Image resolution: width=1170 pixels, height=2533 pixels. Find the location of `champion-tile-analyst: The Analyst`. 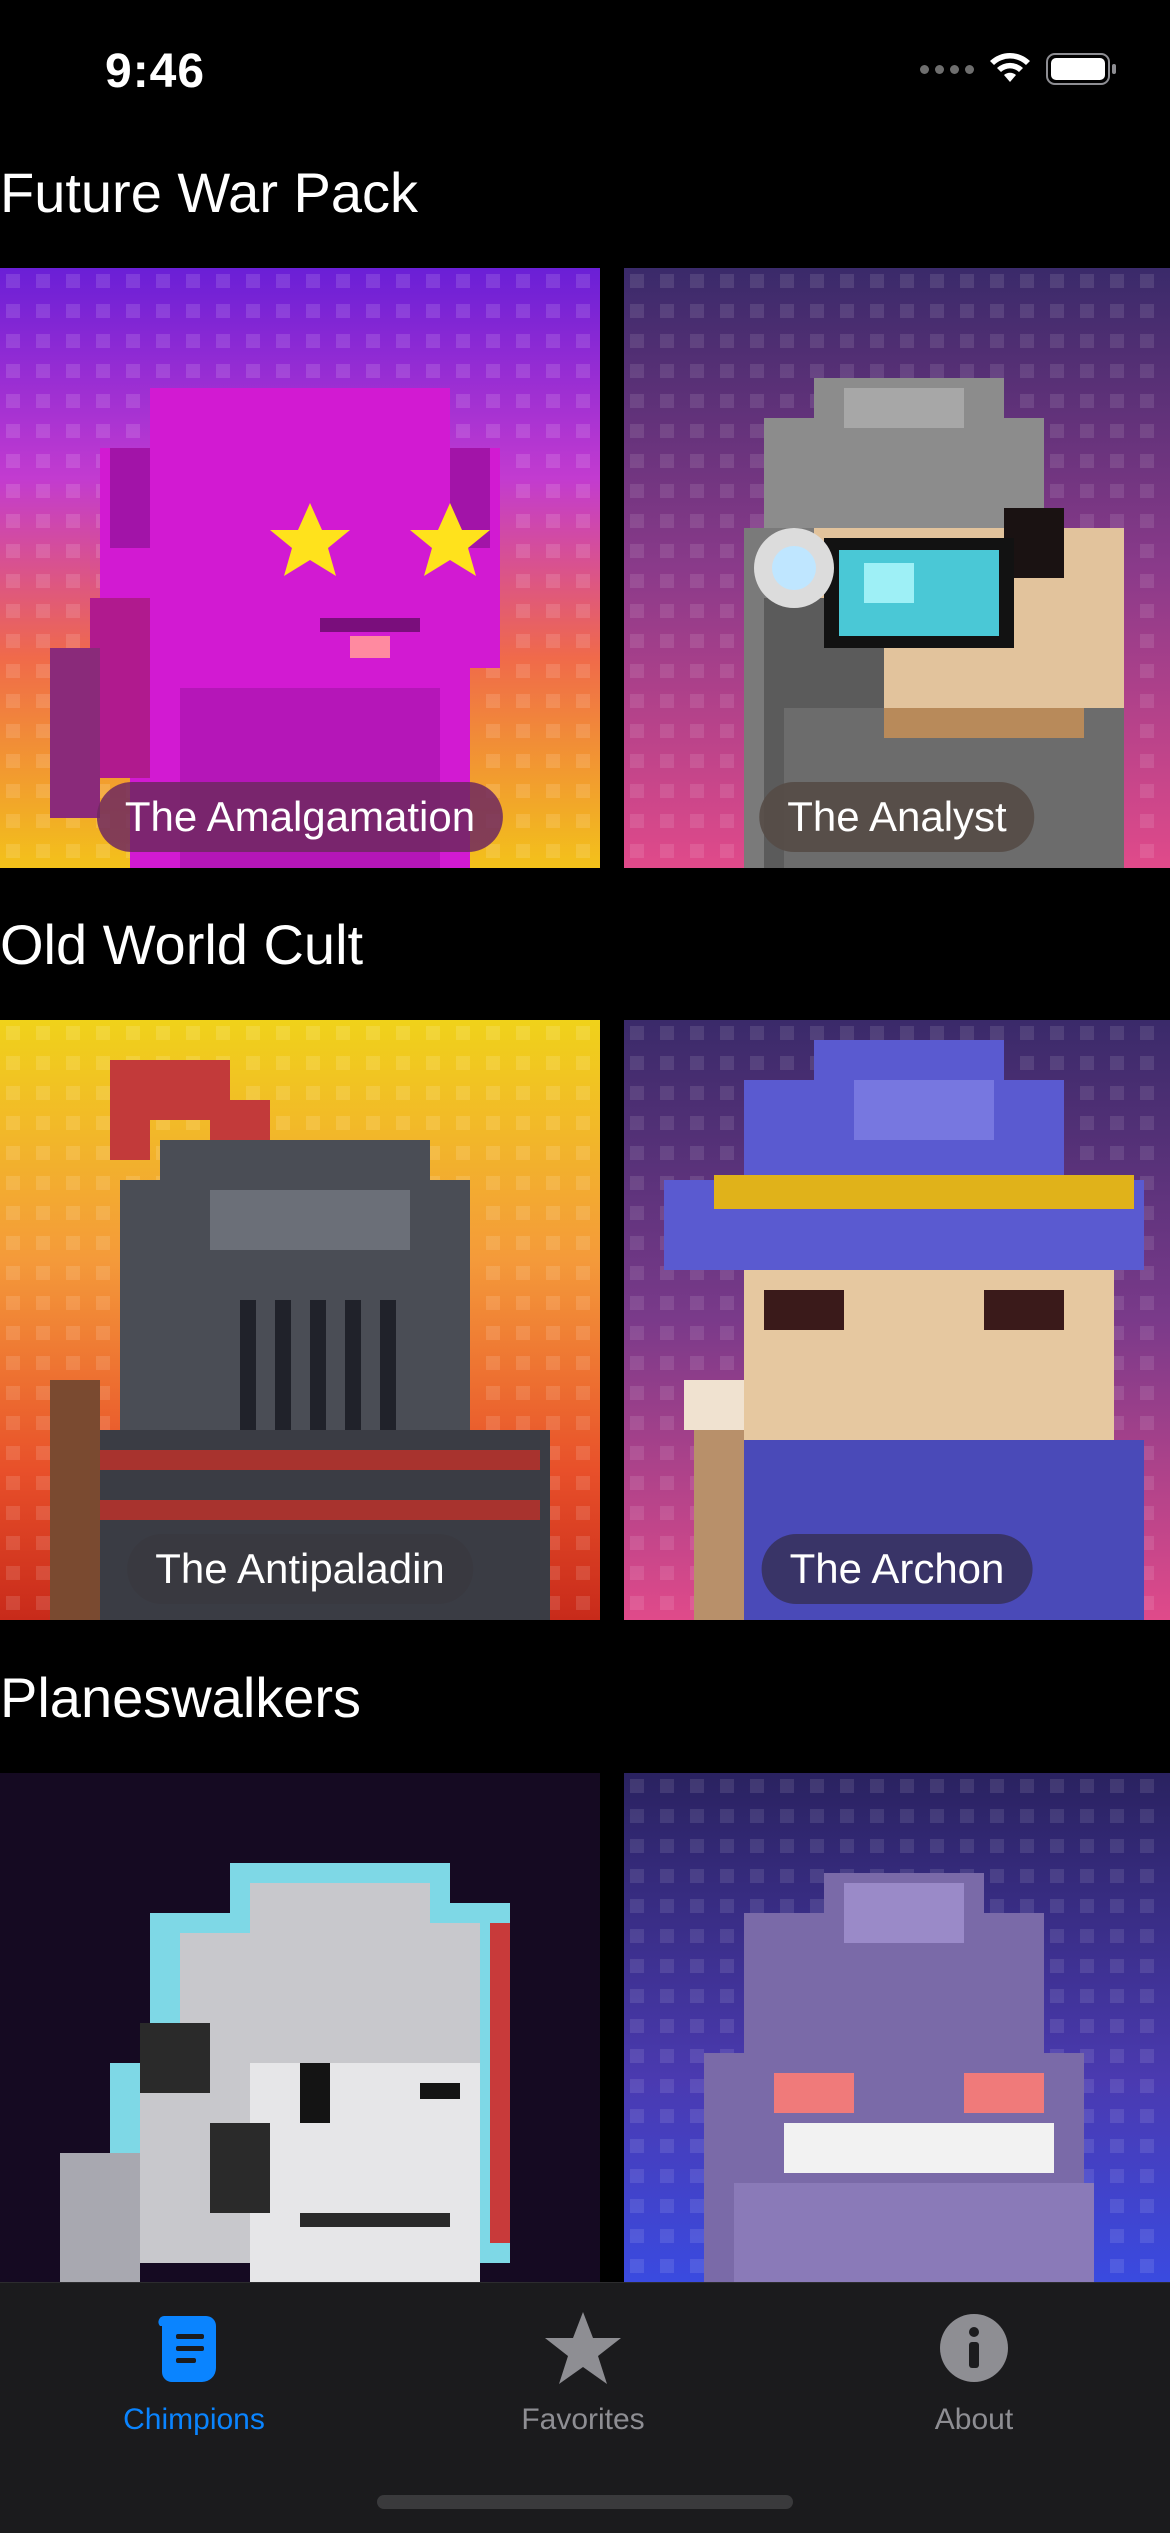

champion-tile-analyst: The Analyst is located at coordinates (897, 568).